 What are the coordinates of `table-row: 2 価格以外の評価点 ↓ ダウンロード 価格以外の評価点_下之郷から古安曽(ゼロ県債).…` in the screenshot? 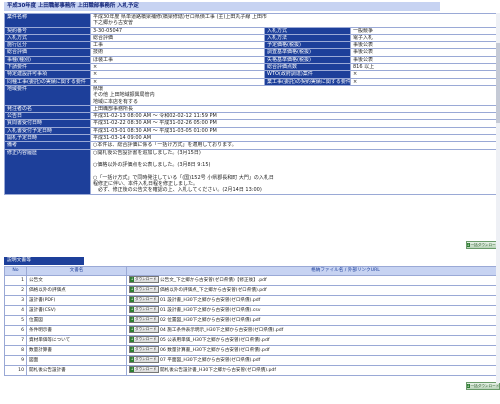 It's located at (252, 290).